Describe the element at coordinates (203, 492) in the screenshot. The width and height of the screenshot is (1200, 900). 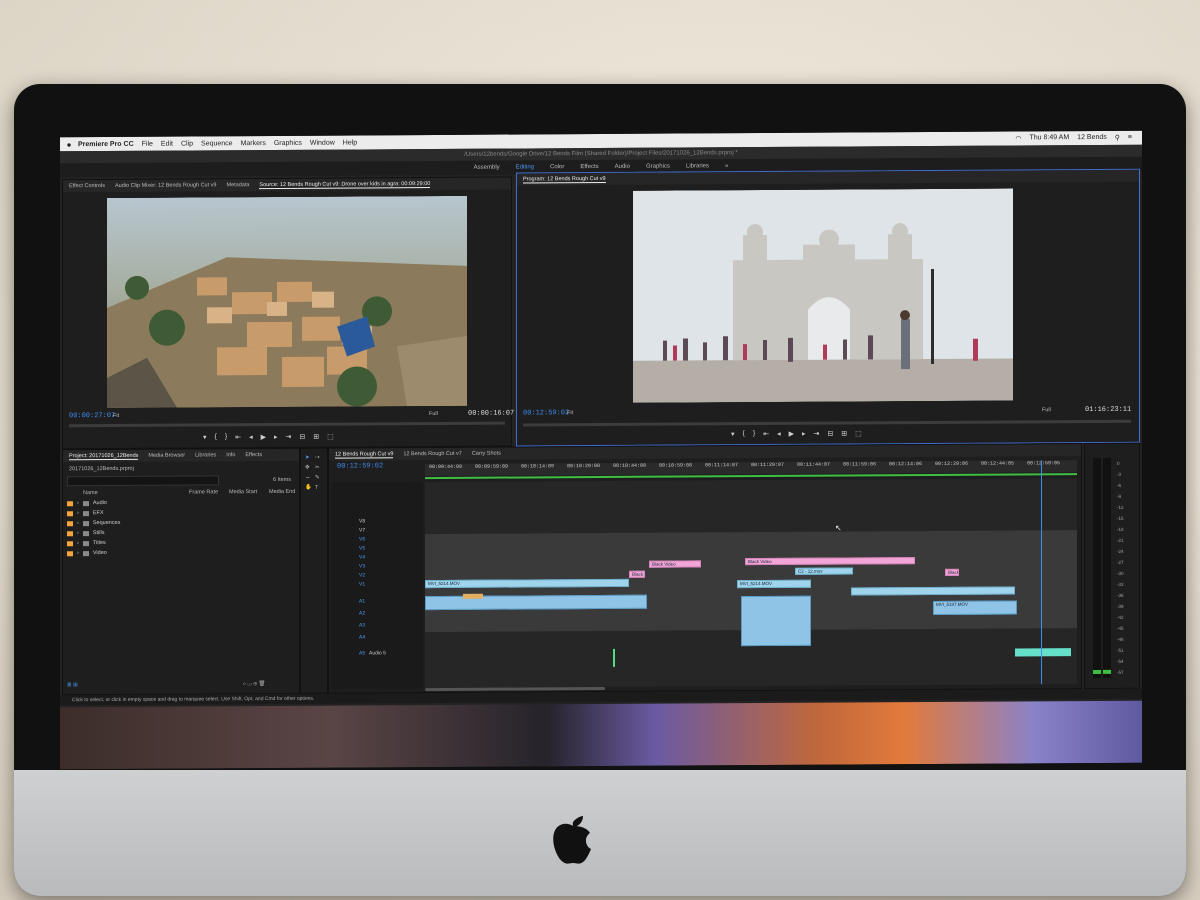
I see `col-frame-rate: Frame Rate` at that location.